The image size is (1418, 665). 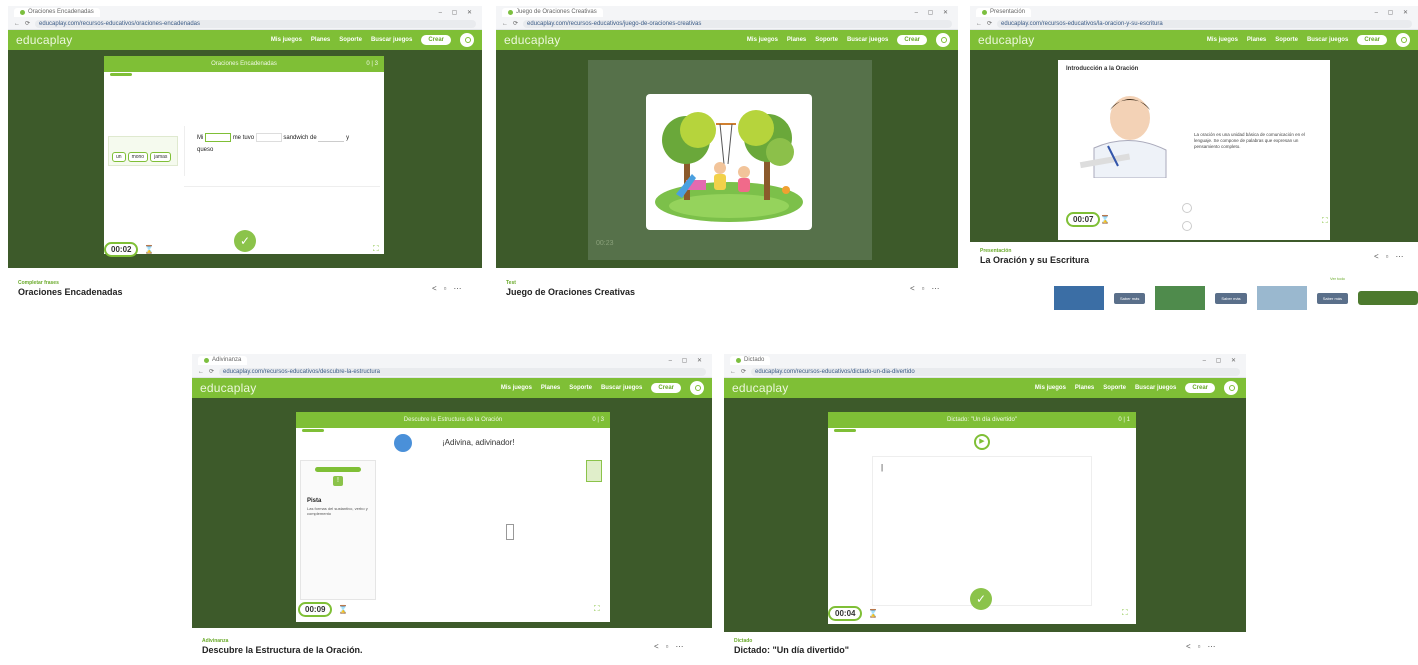 What do you see at coordinates (1332, 298) in the screenshot?
I see `saber-mas-button: Saber más` at bounding box center [1332, 298].